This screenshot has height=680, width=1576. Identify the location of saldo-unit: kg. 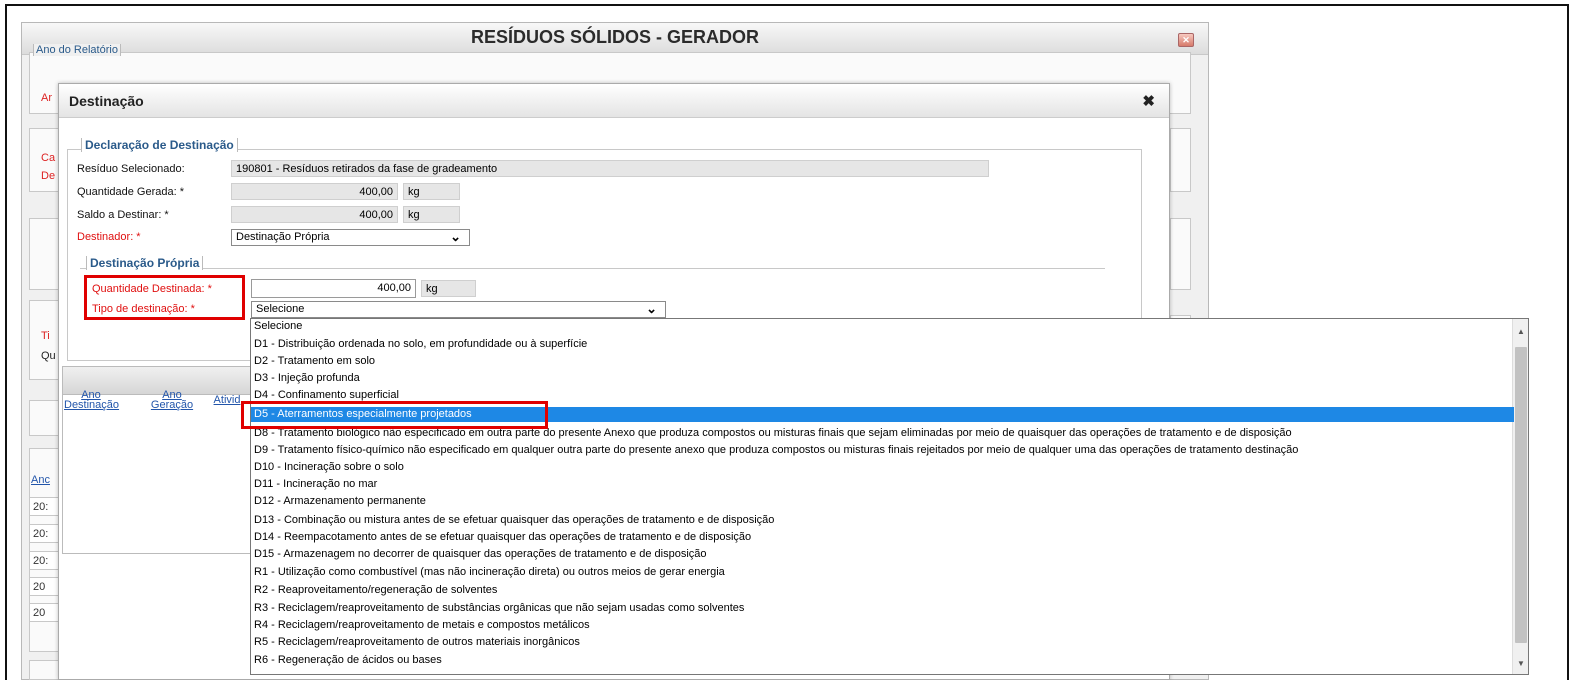
(431, 214).